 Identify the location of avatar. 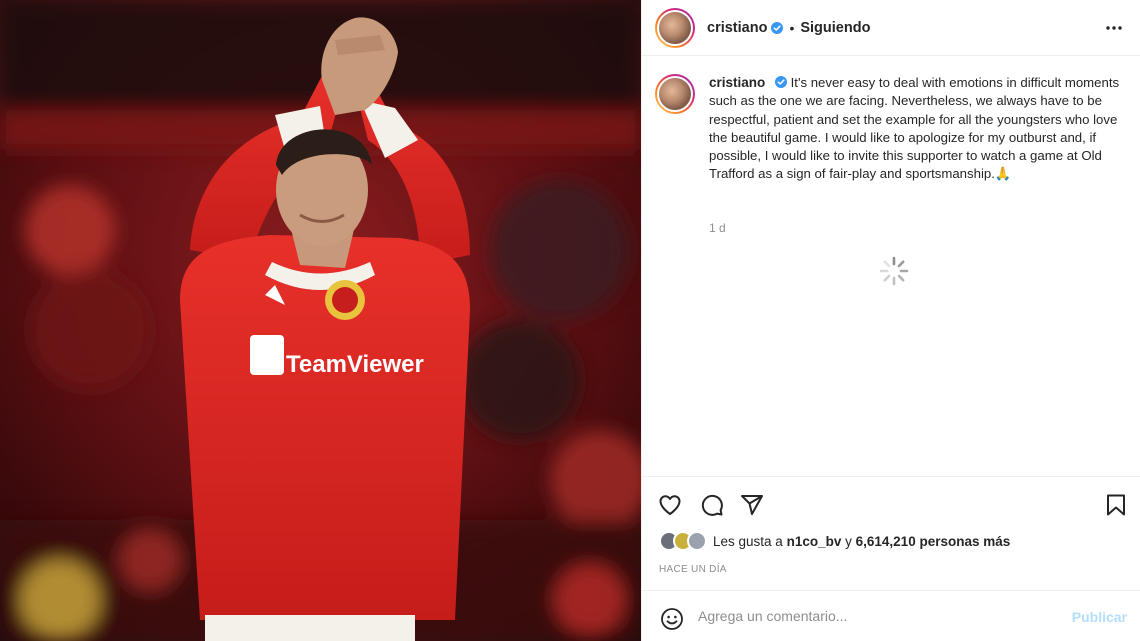
(675, 27).